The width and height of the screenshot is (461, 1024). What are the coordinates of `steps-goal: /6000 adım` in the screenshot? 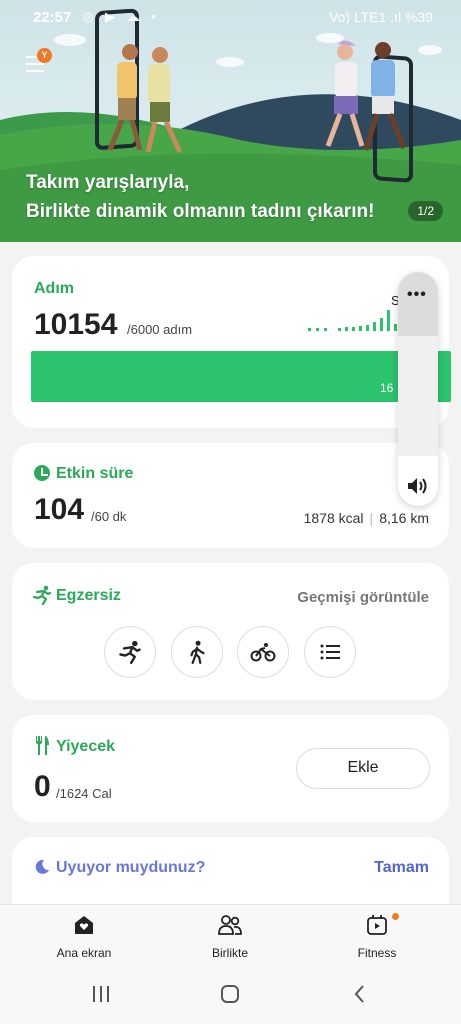 It's located at (160, 329).